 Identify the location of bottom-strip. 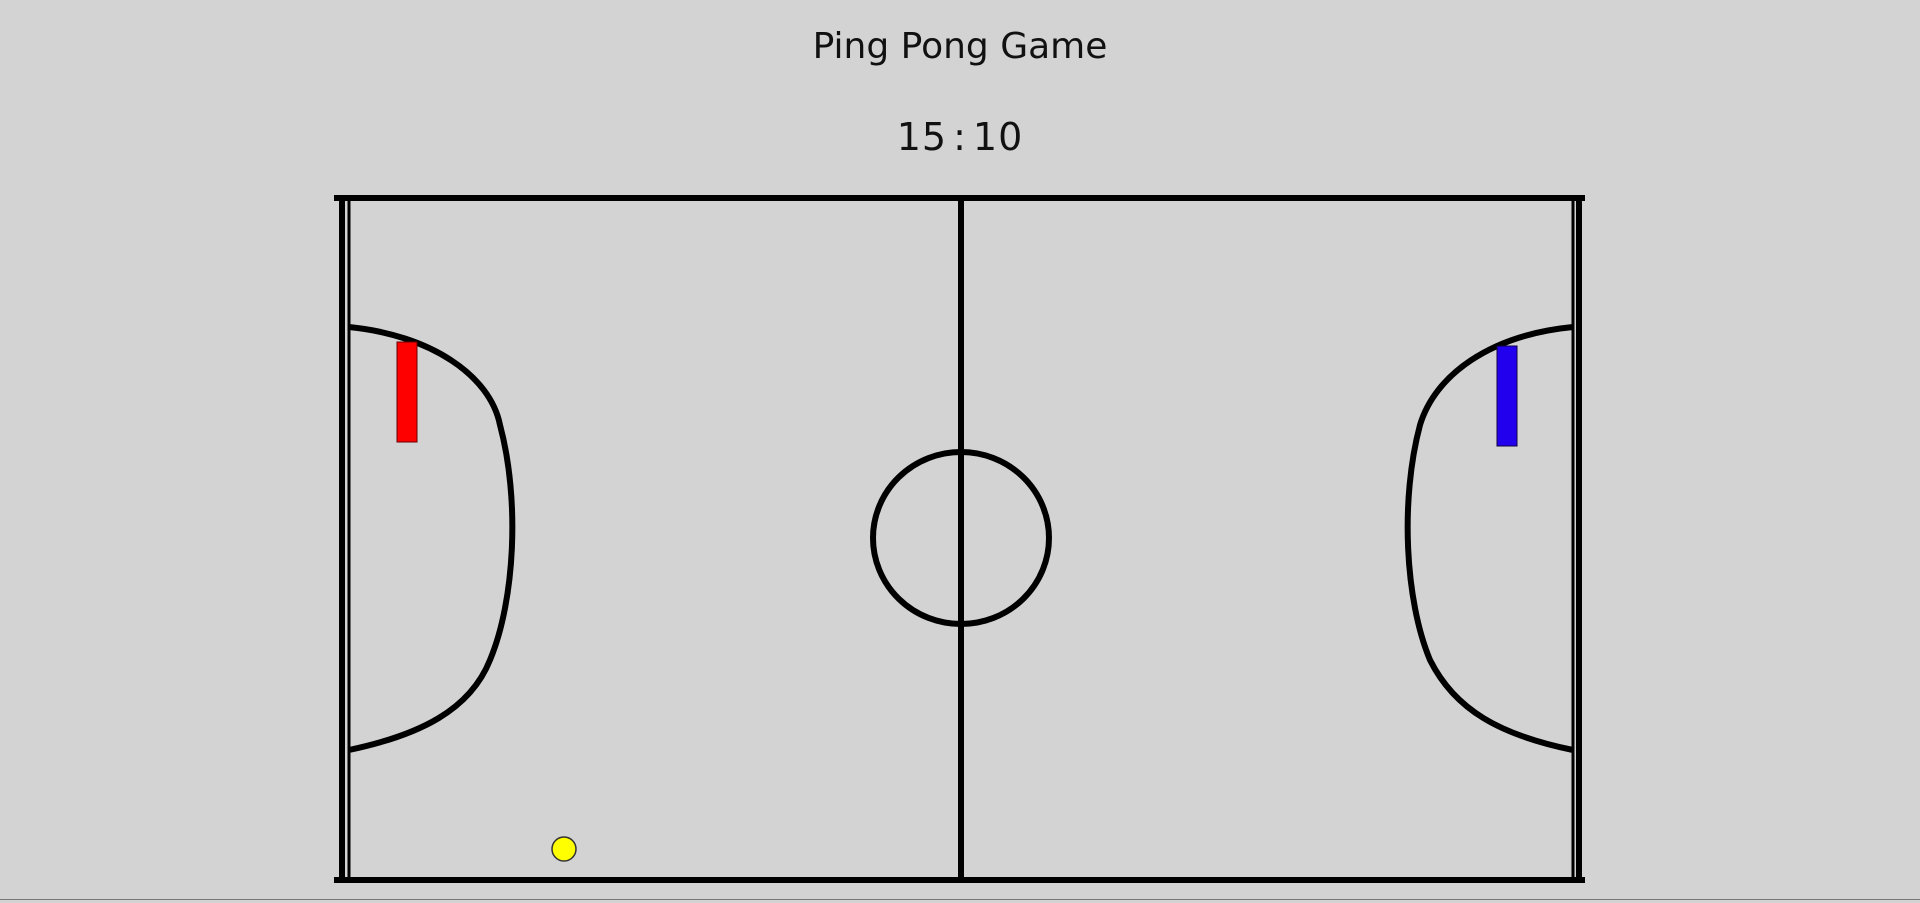
(960, 901).